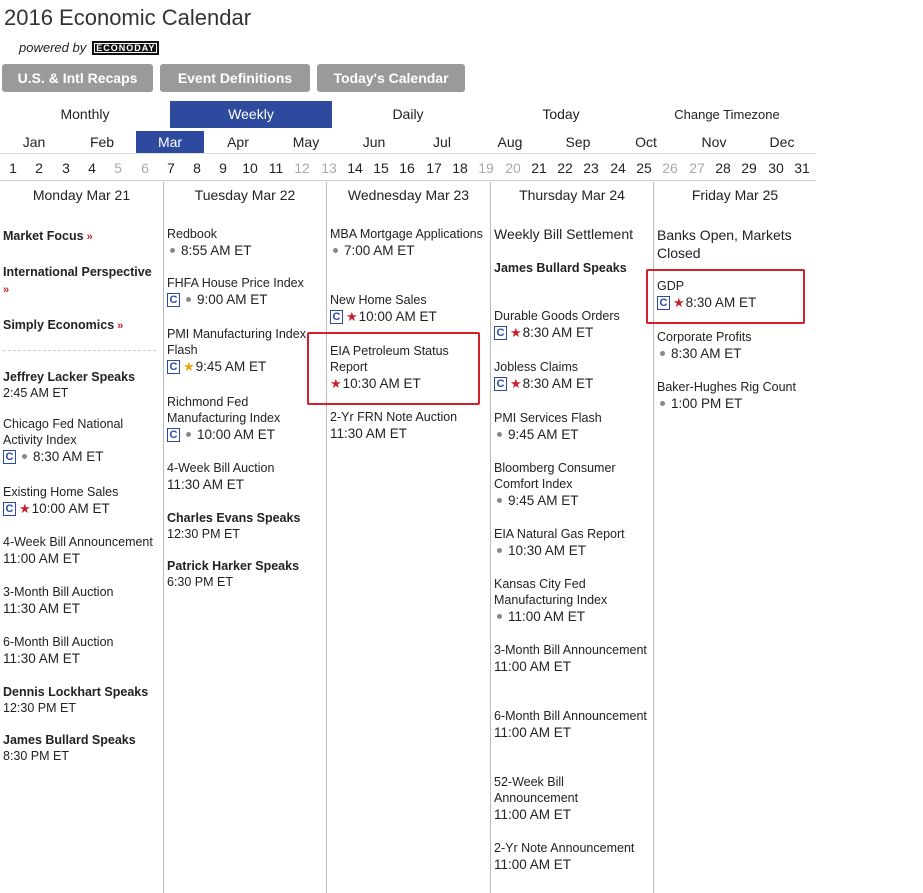  Describe the element at coordinates (646, 142) in the screenshot. I see `month-oct: Oct` at that location.